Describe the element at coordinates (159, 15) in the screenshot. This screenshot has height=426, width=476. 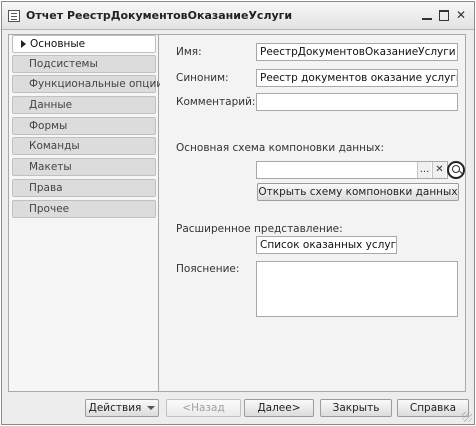
I see `window-title: Отчет РеестрДокументовОказаниеУслуги` at that location.